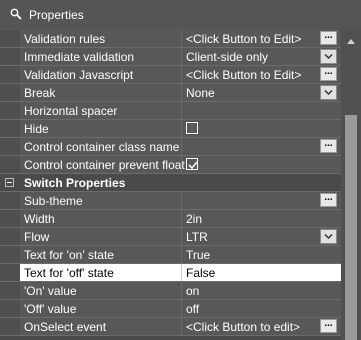 Image resolution: width=361 pixels, height=340 pixels. What do you see at coordinates (170, 338) in the screenshot?
I see `category-row: Field Label` at bounding box center [170, 338].